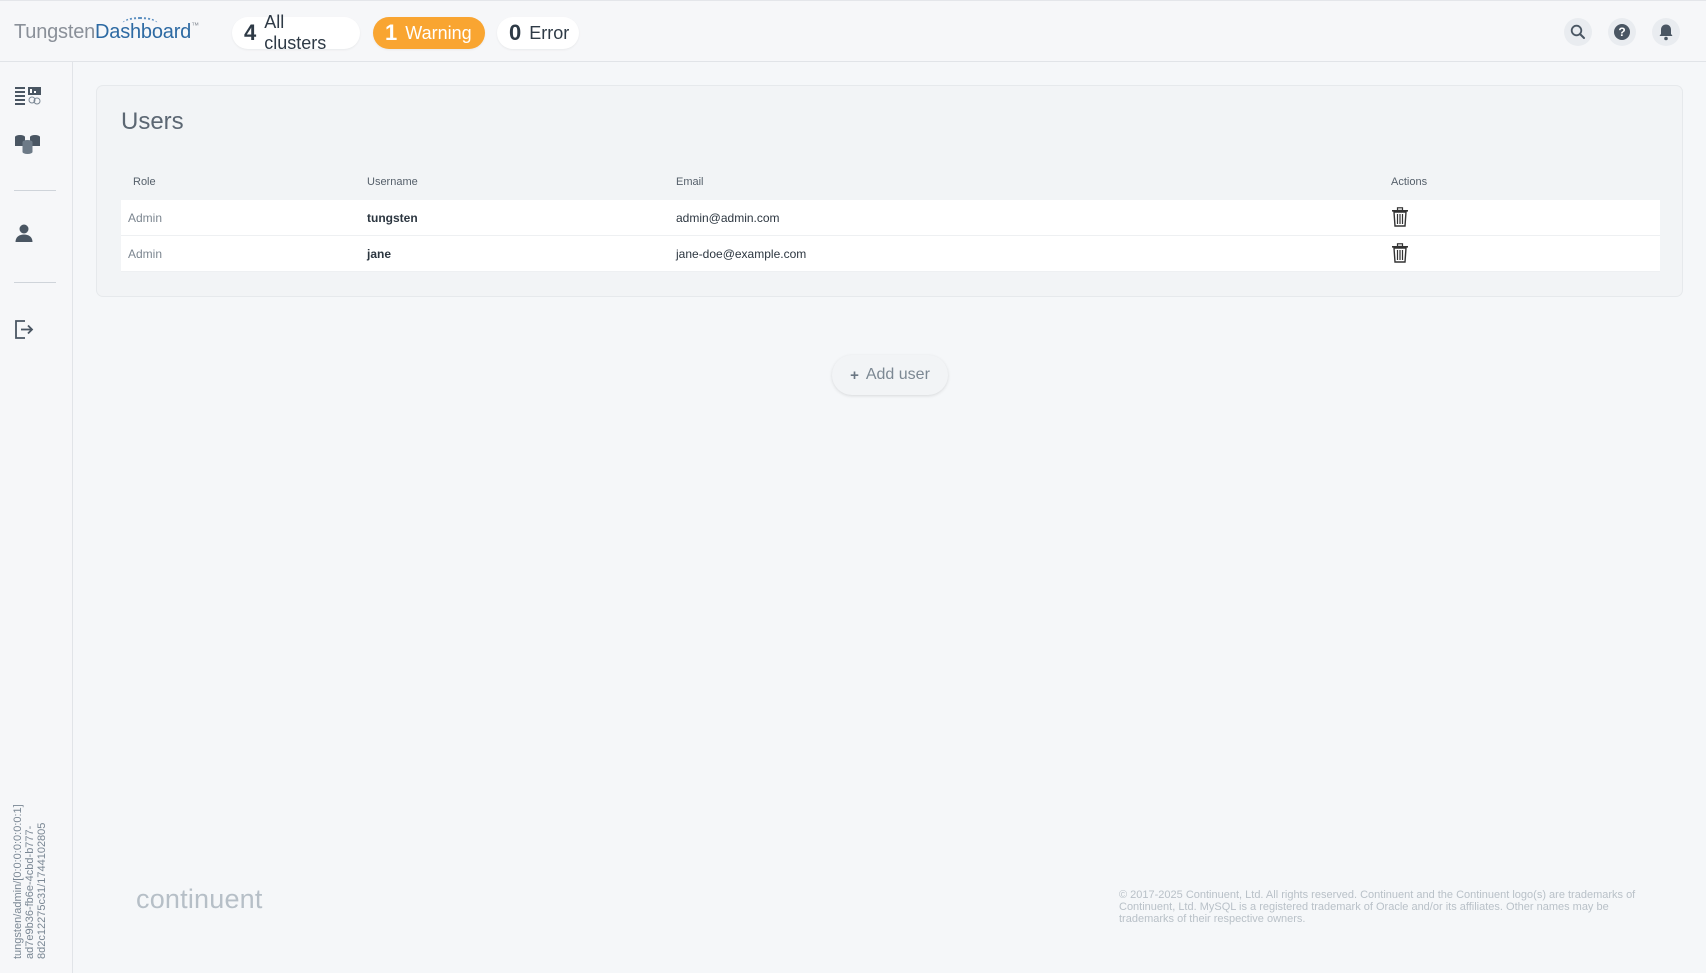 This screenshot has width=1706, height=973. I want to click on user-icon, so click(24, 233).